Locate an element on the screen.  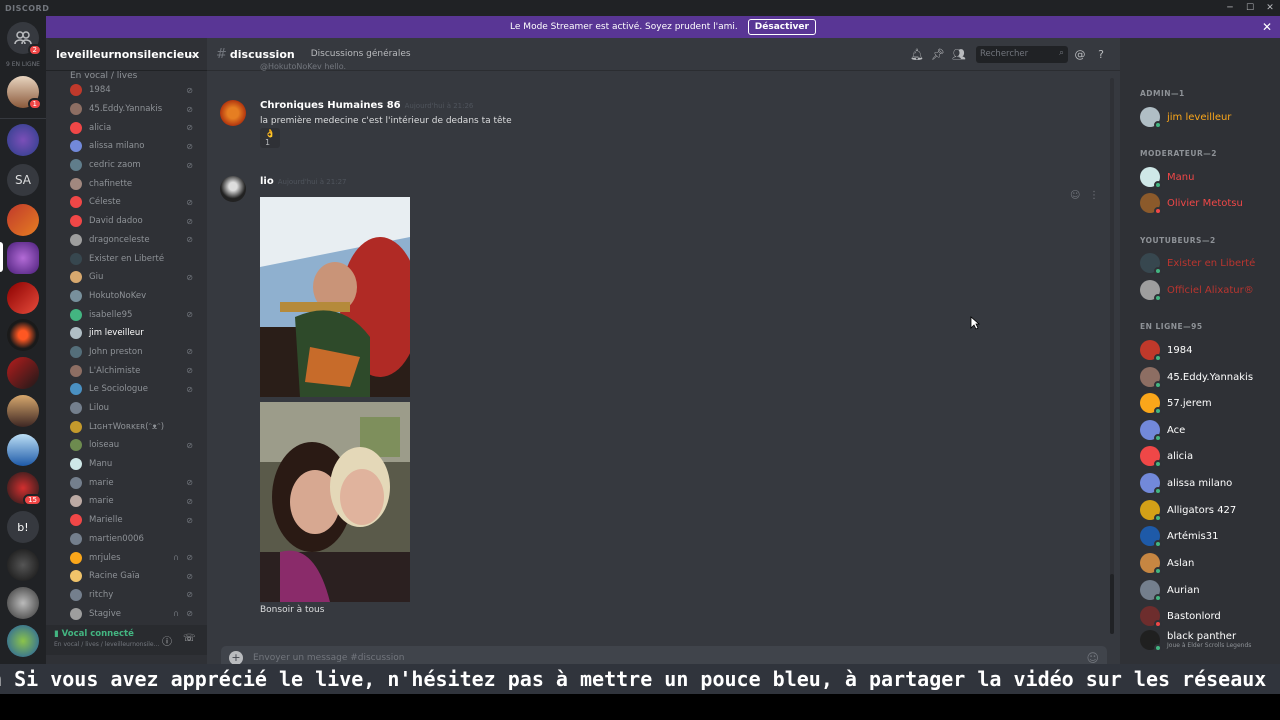
voice-user: ritchy ⊘ is located at coordinates (126, 595).